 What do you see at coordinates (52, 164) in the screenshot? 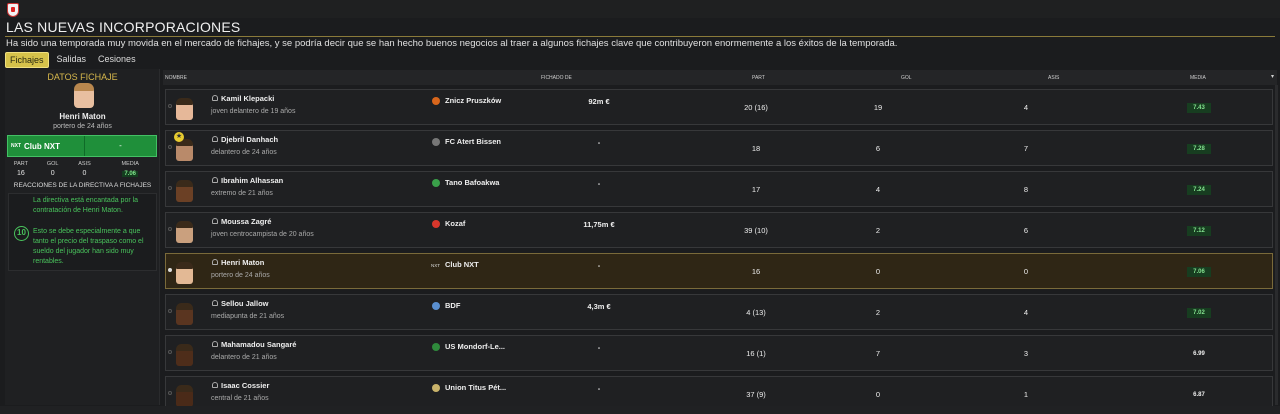
I see `stat-header-gol: GOL` at bounding box center [52, 164].